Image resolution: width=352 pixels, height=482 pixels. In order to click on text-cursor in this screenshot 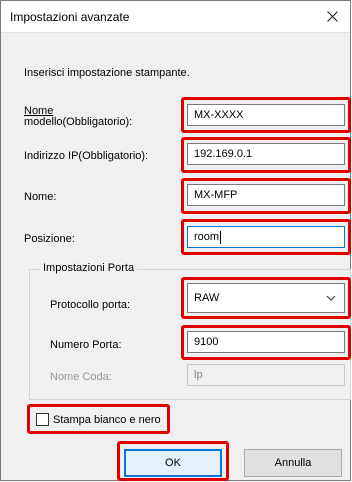, I will do `click(221, 237)`.